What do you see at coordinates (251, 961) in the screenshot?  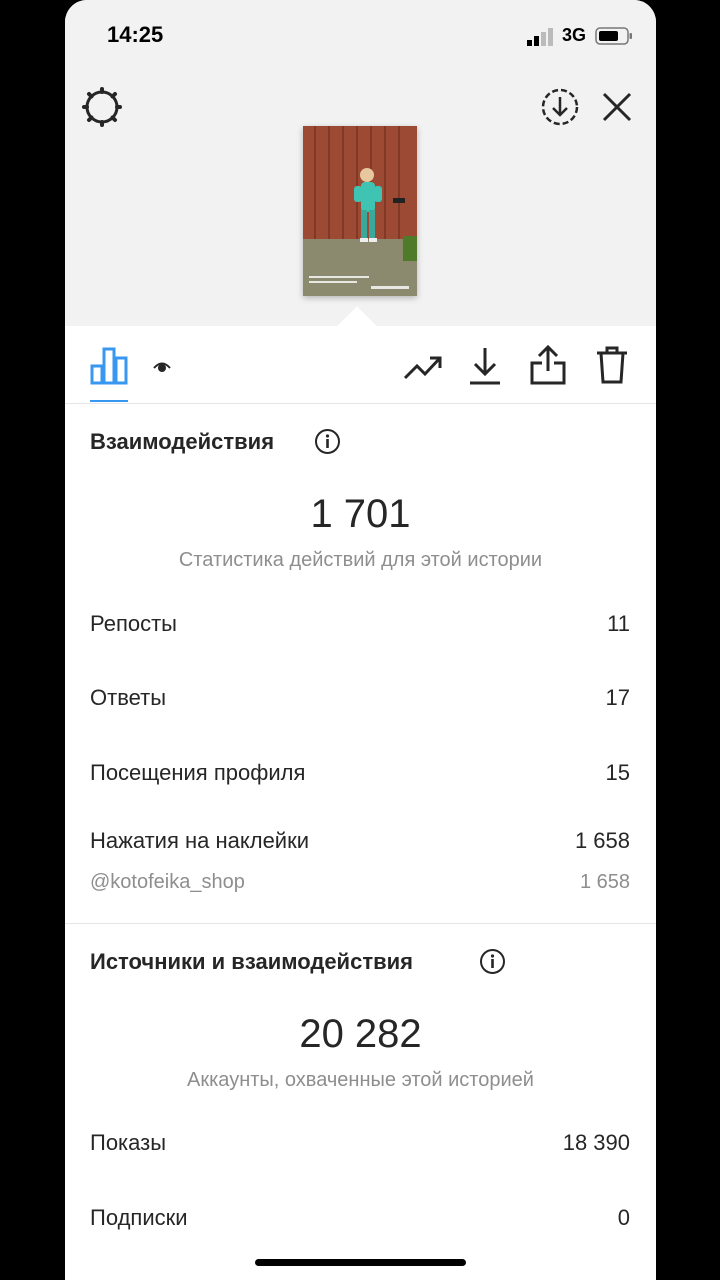 I see `discovery-title: Источники и взаимодействия` at bounding box center [251, 961].